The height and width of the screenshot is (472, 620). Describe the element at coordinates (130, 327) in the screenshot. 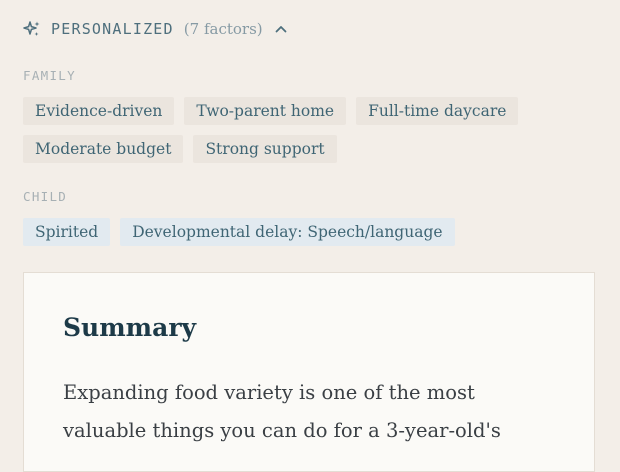

I see `summary-heading: Summary` at that location.